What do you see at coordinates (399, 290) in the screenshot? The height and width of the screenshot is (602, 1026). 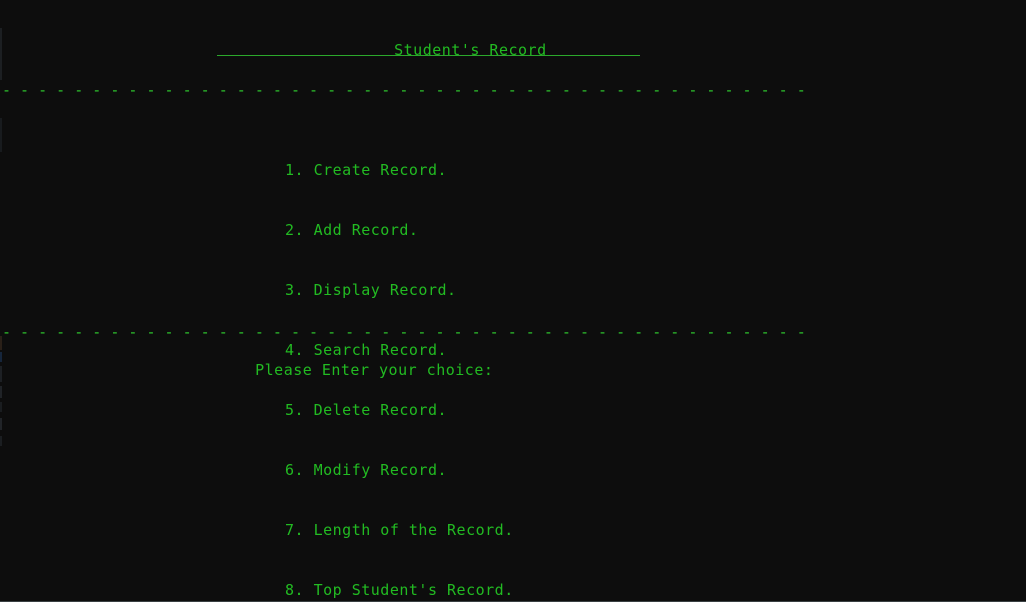 I see `menu-item-display-record: 3. Display Record.` at bounding box center [399, 290].